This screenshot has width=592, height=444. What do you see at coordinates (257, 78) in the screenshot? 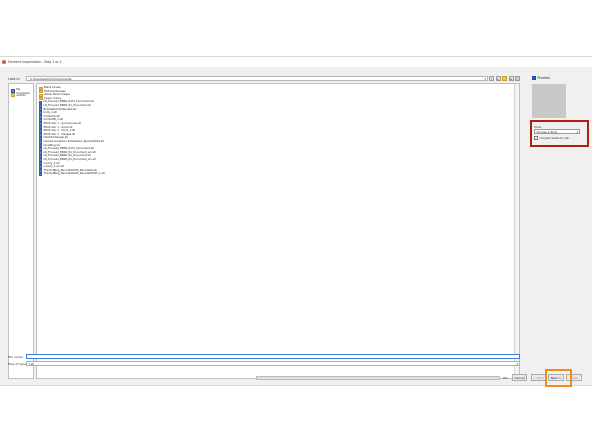
I see `look-in-combo: C:\Users\author\Documents ▾` at bounding box center [257, 78].